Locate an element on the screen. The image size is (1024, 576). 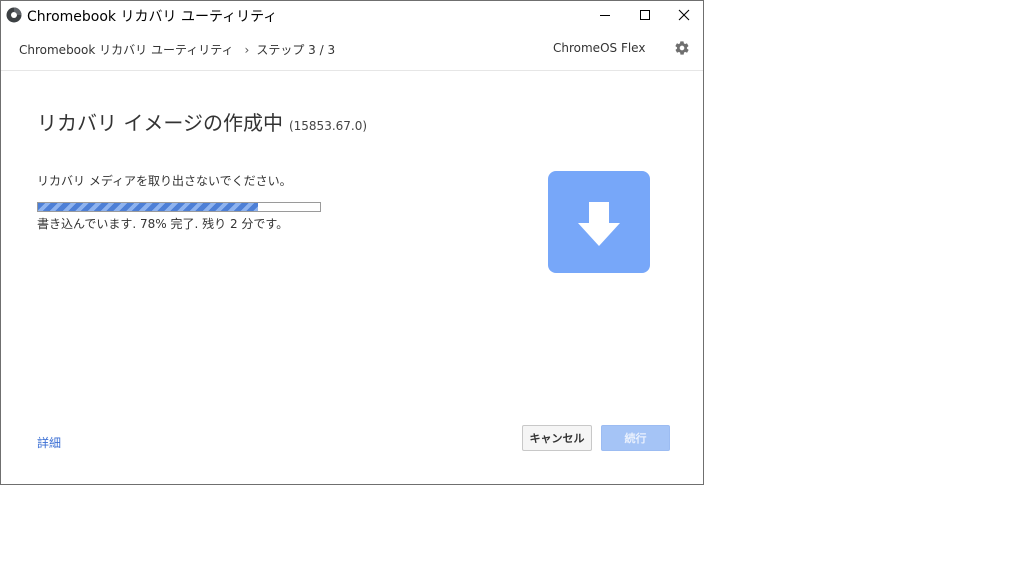
page-title-text: リカバリ イメージの作成中 is located at coordinates (160, 123).